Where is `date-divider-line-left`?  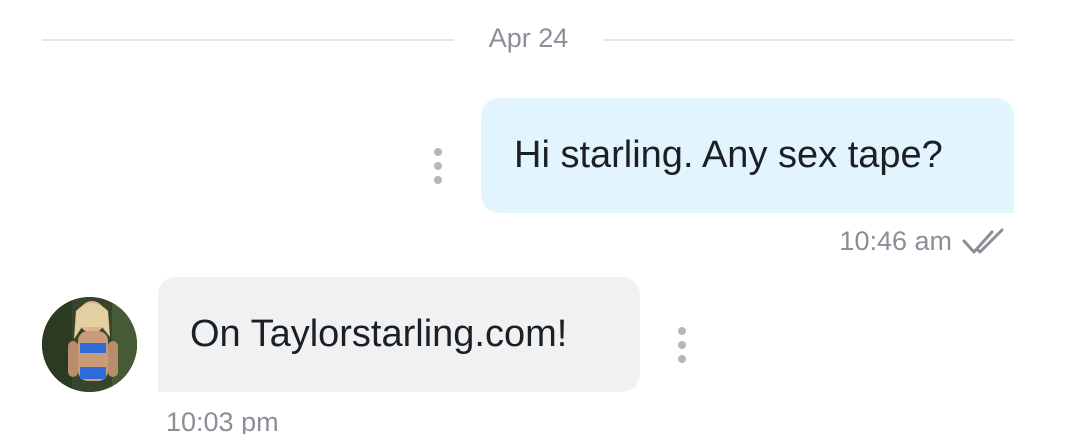 date-divider-line-left is located at coordinates (248, 40).